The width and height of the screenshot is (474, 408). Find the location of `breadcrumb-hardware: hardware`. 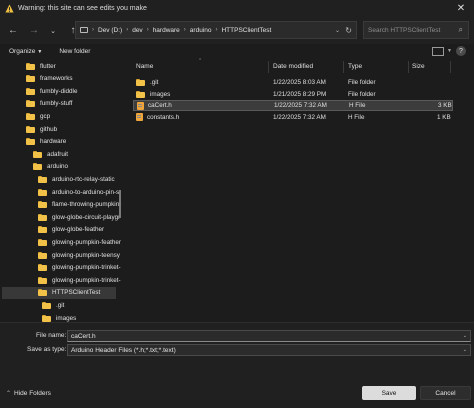

breadcrumb-hardware: hardware is located at coordinates (166, 30).